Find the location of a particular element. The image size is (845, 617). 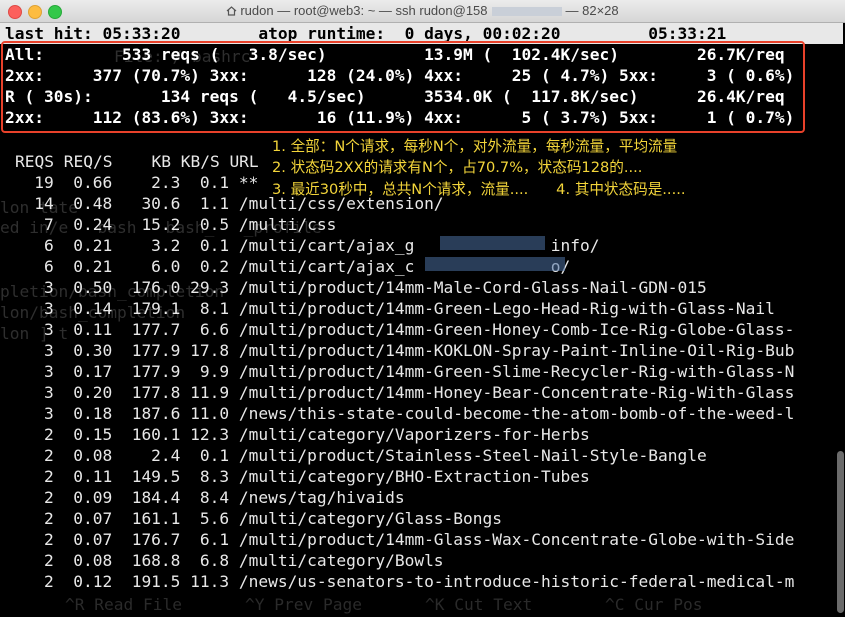

summary-all-status: 2xx: 377 (70.7%) 3xx: 128 (24.0%) 4xx is located at coordinates (400, 75).